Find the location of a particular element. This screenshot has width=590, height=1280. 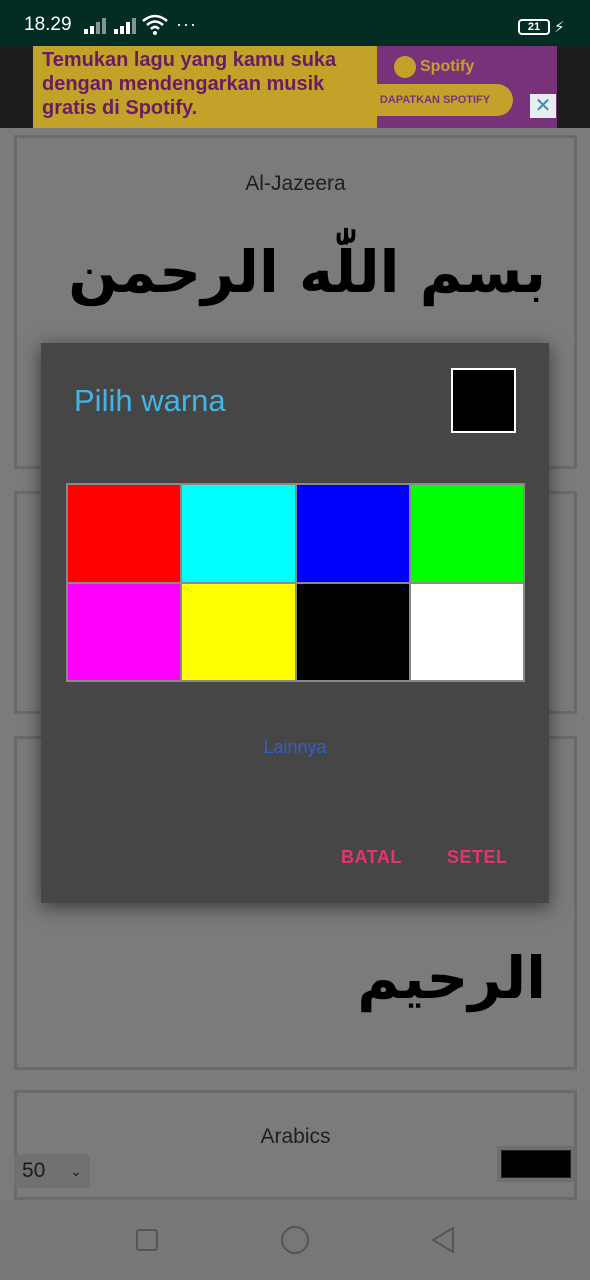

font-name: Arabics is located at coordinates (295, 1136).